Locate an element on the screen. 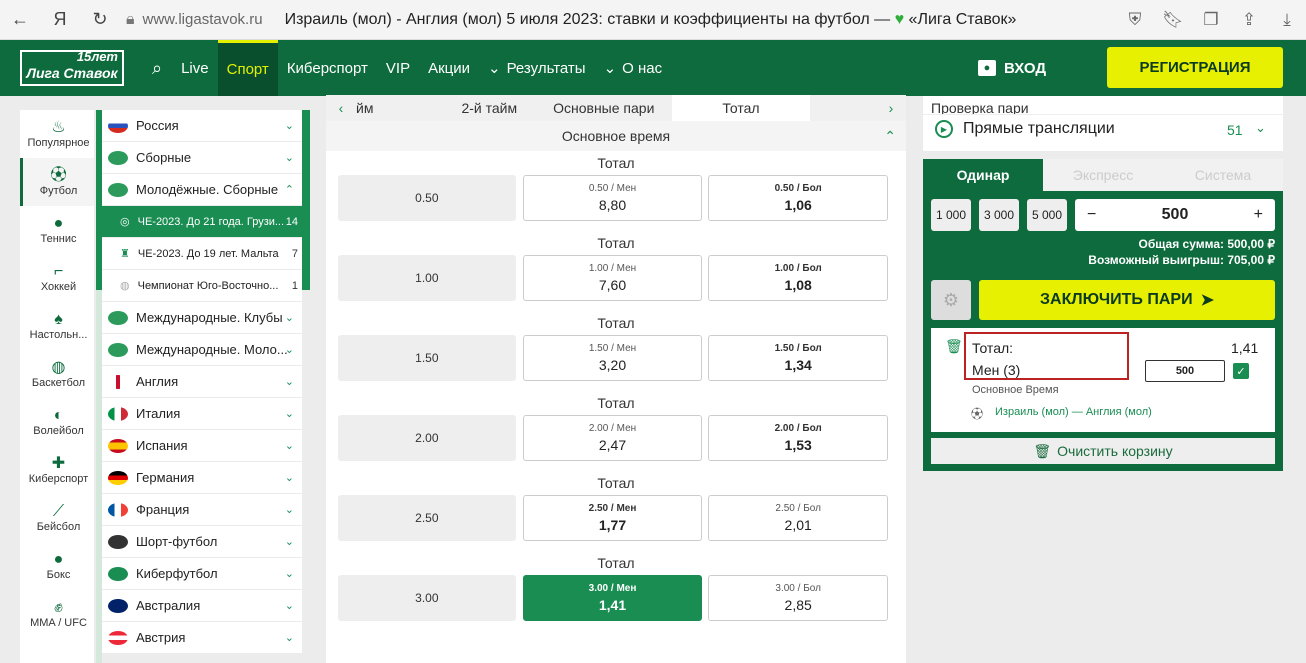 The width and height of the screenshot is (1306, 663). subcategory-u19: ♜ ЧЕ-2023. До 19 лет. Мальта 7 is located at coordinates (202, 253).